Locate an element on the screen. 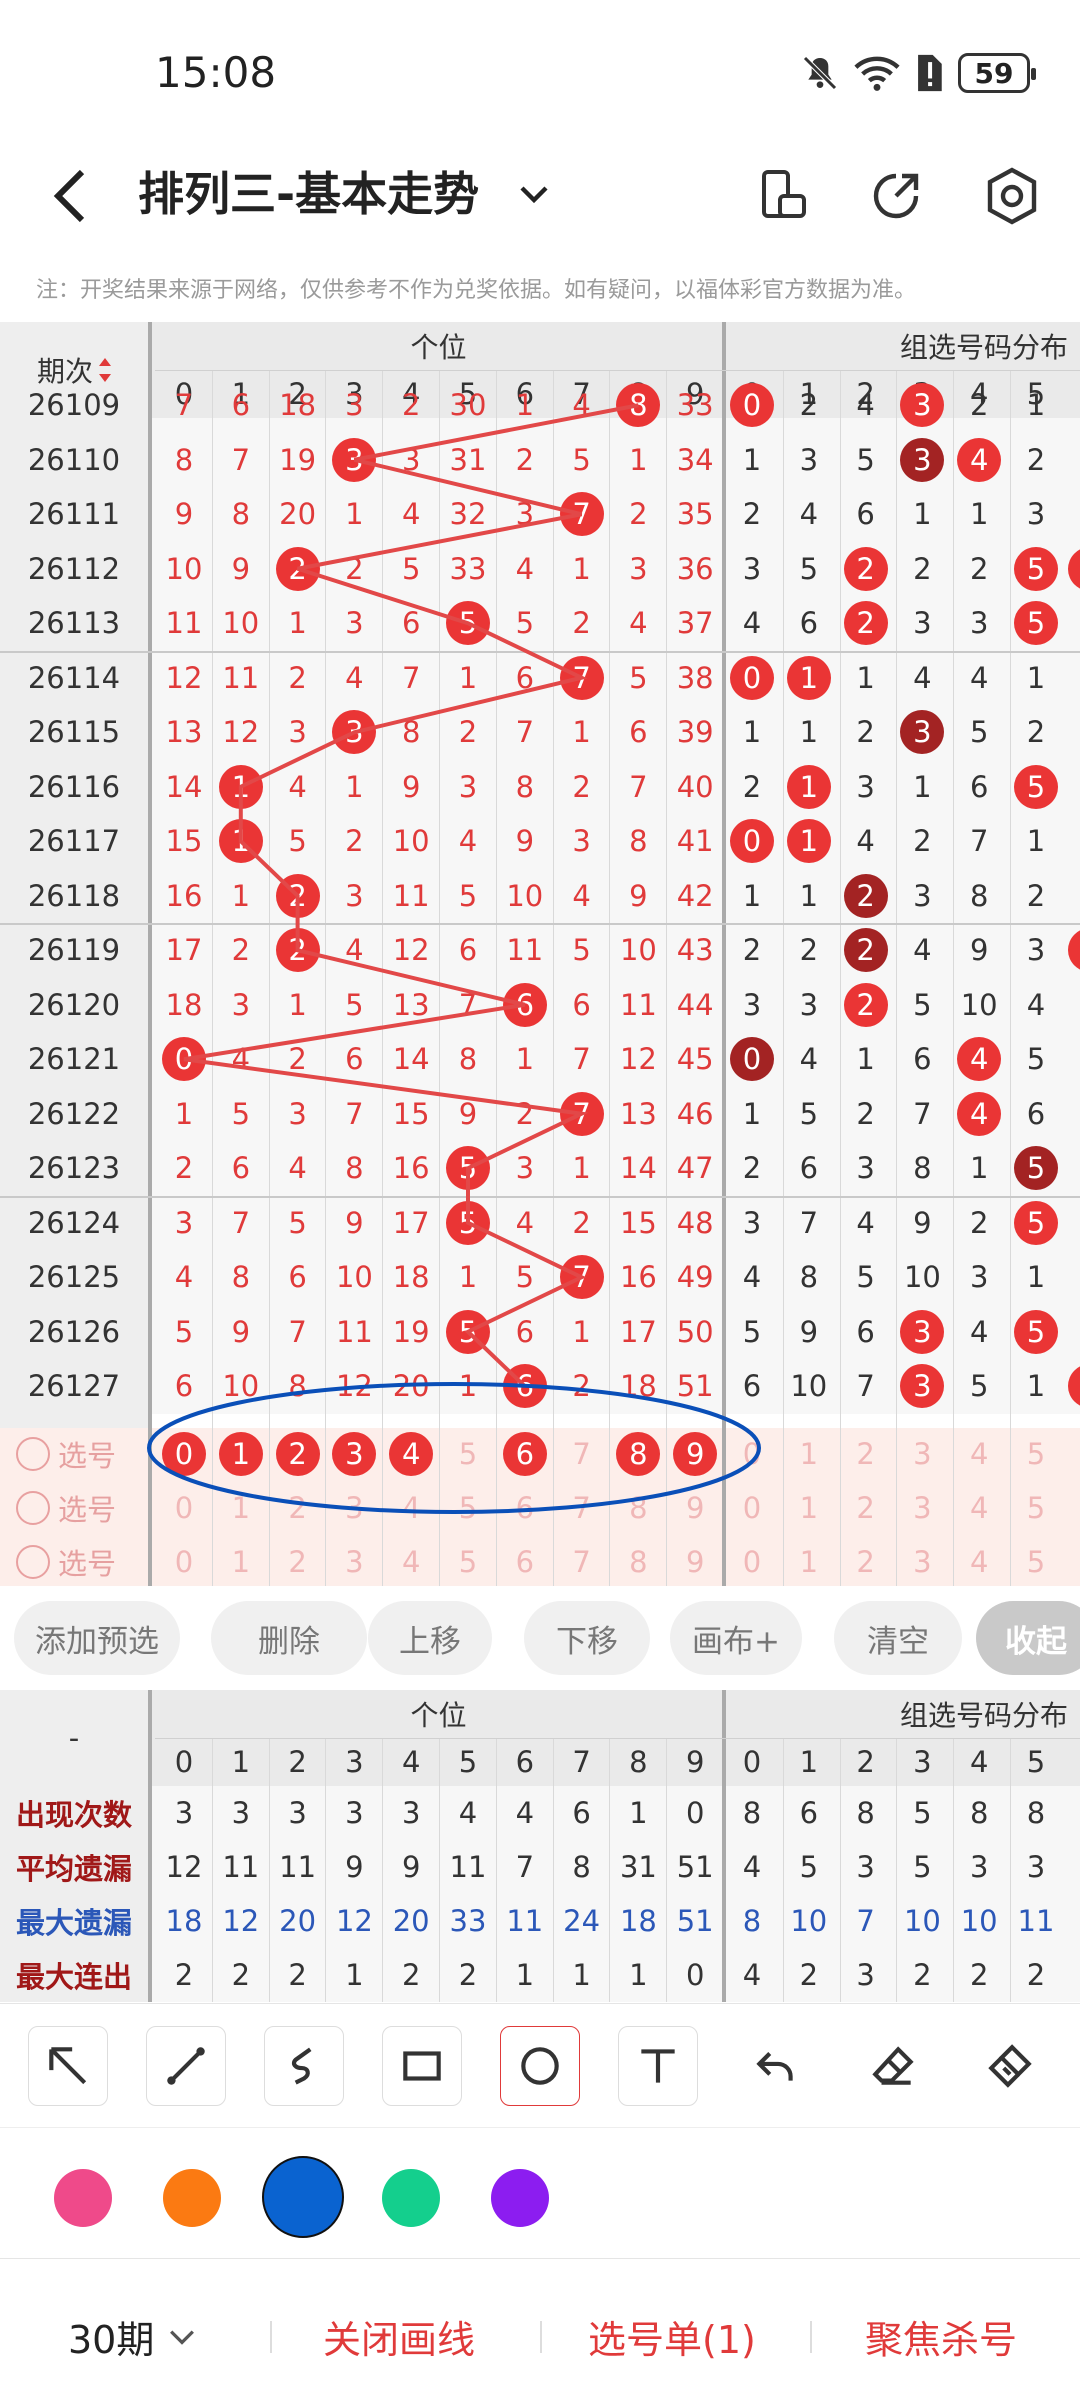  action-button: 删除 is located at coordinates (289, 1638).